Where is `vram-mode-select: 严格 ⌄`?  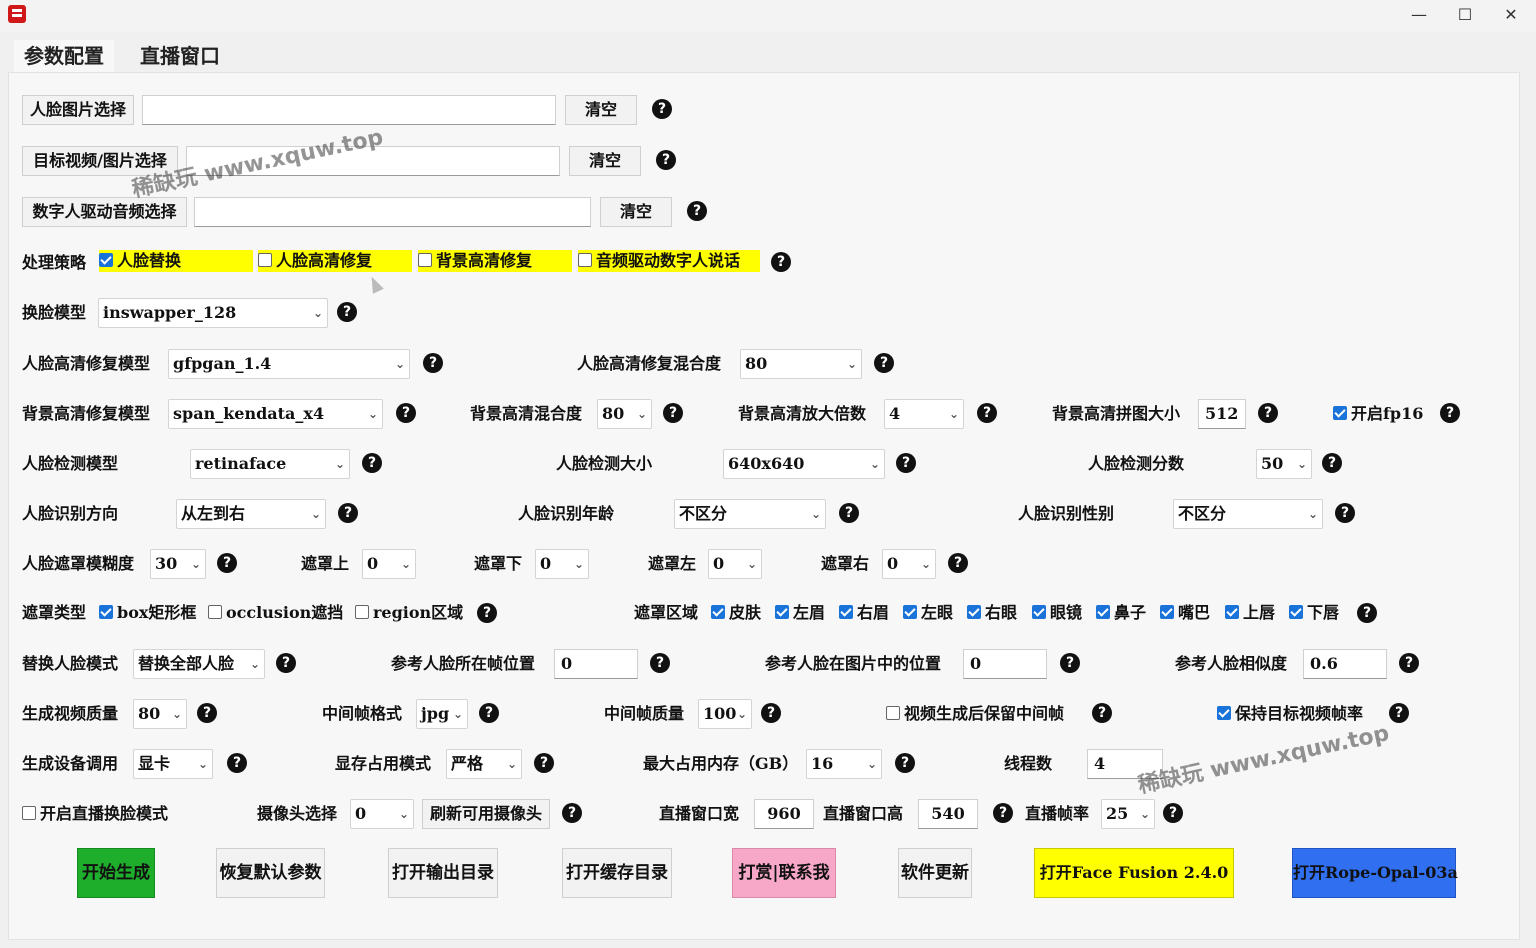 vram-mode-select: 严格 ⌄ is located at coordinates (484, 764).